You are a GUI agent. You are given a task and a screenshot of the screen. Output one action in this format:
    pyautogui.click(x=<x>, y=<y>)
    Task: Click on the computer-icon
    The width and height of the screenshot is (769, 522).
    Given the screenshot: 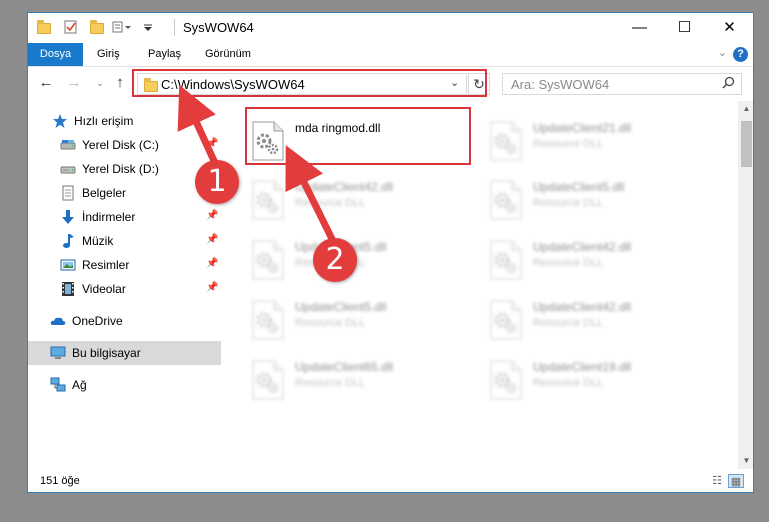 What is the action you would take?
    pyautogui.click(x=58, y=353)
    